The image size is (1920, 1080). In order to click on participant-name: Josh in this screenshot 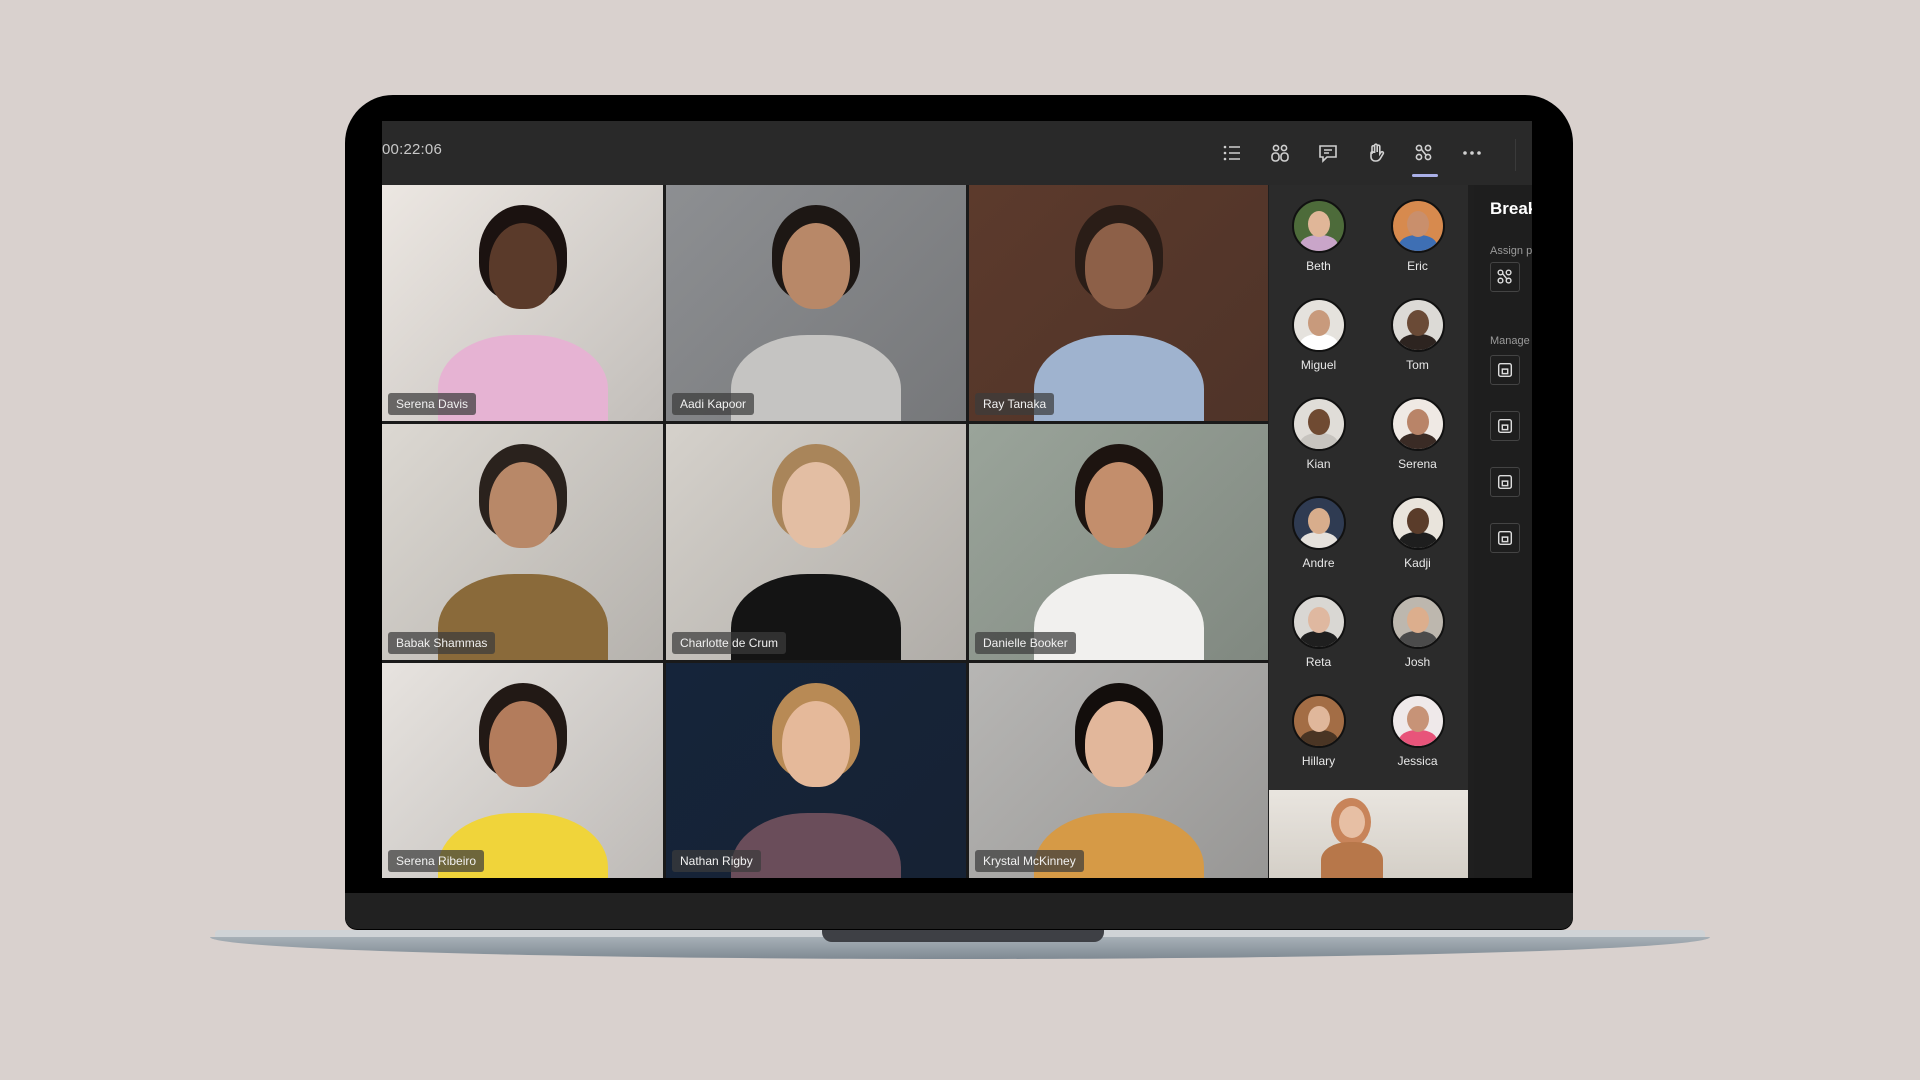, I will do `click(1417, 662)`.